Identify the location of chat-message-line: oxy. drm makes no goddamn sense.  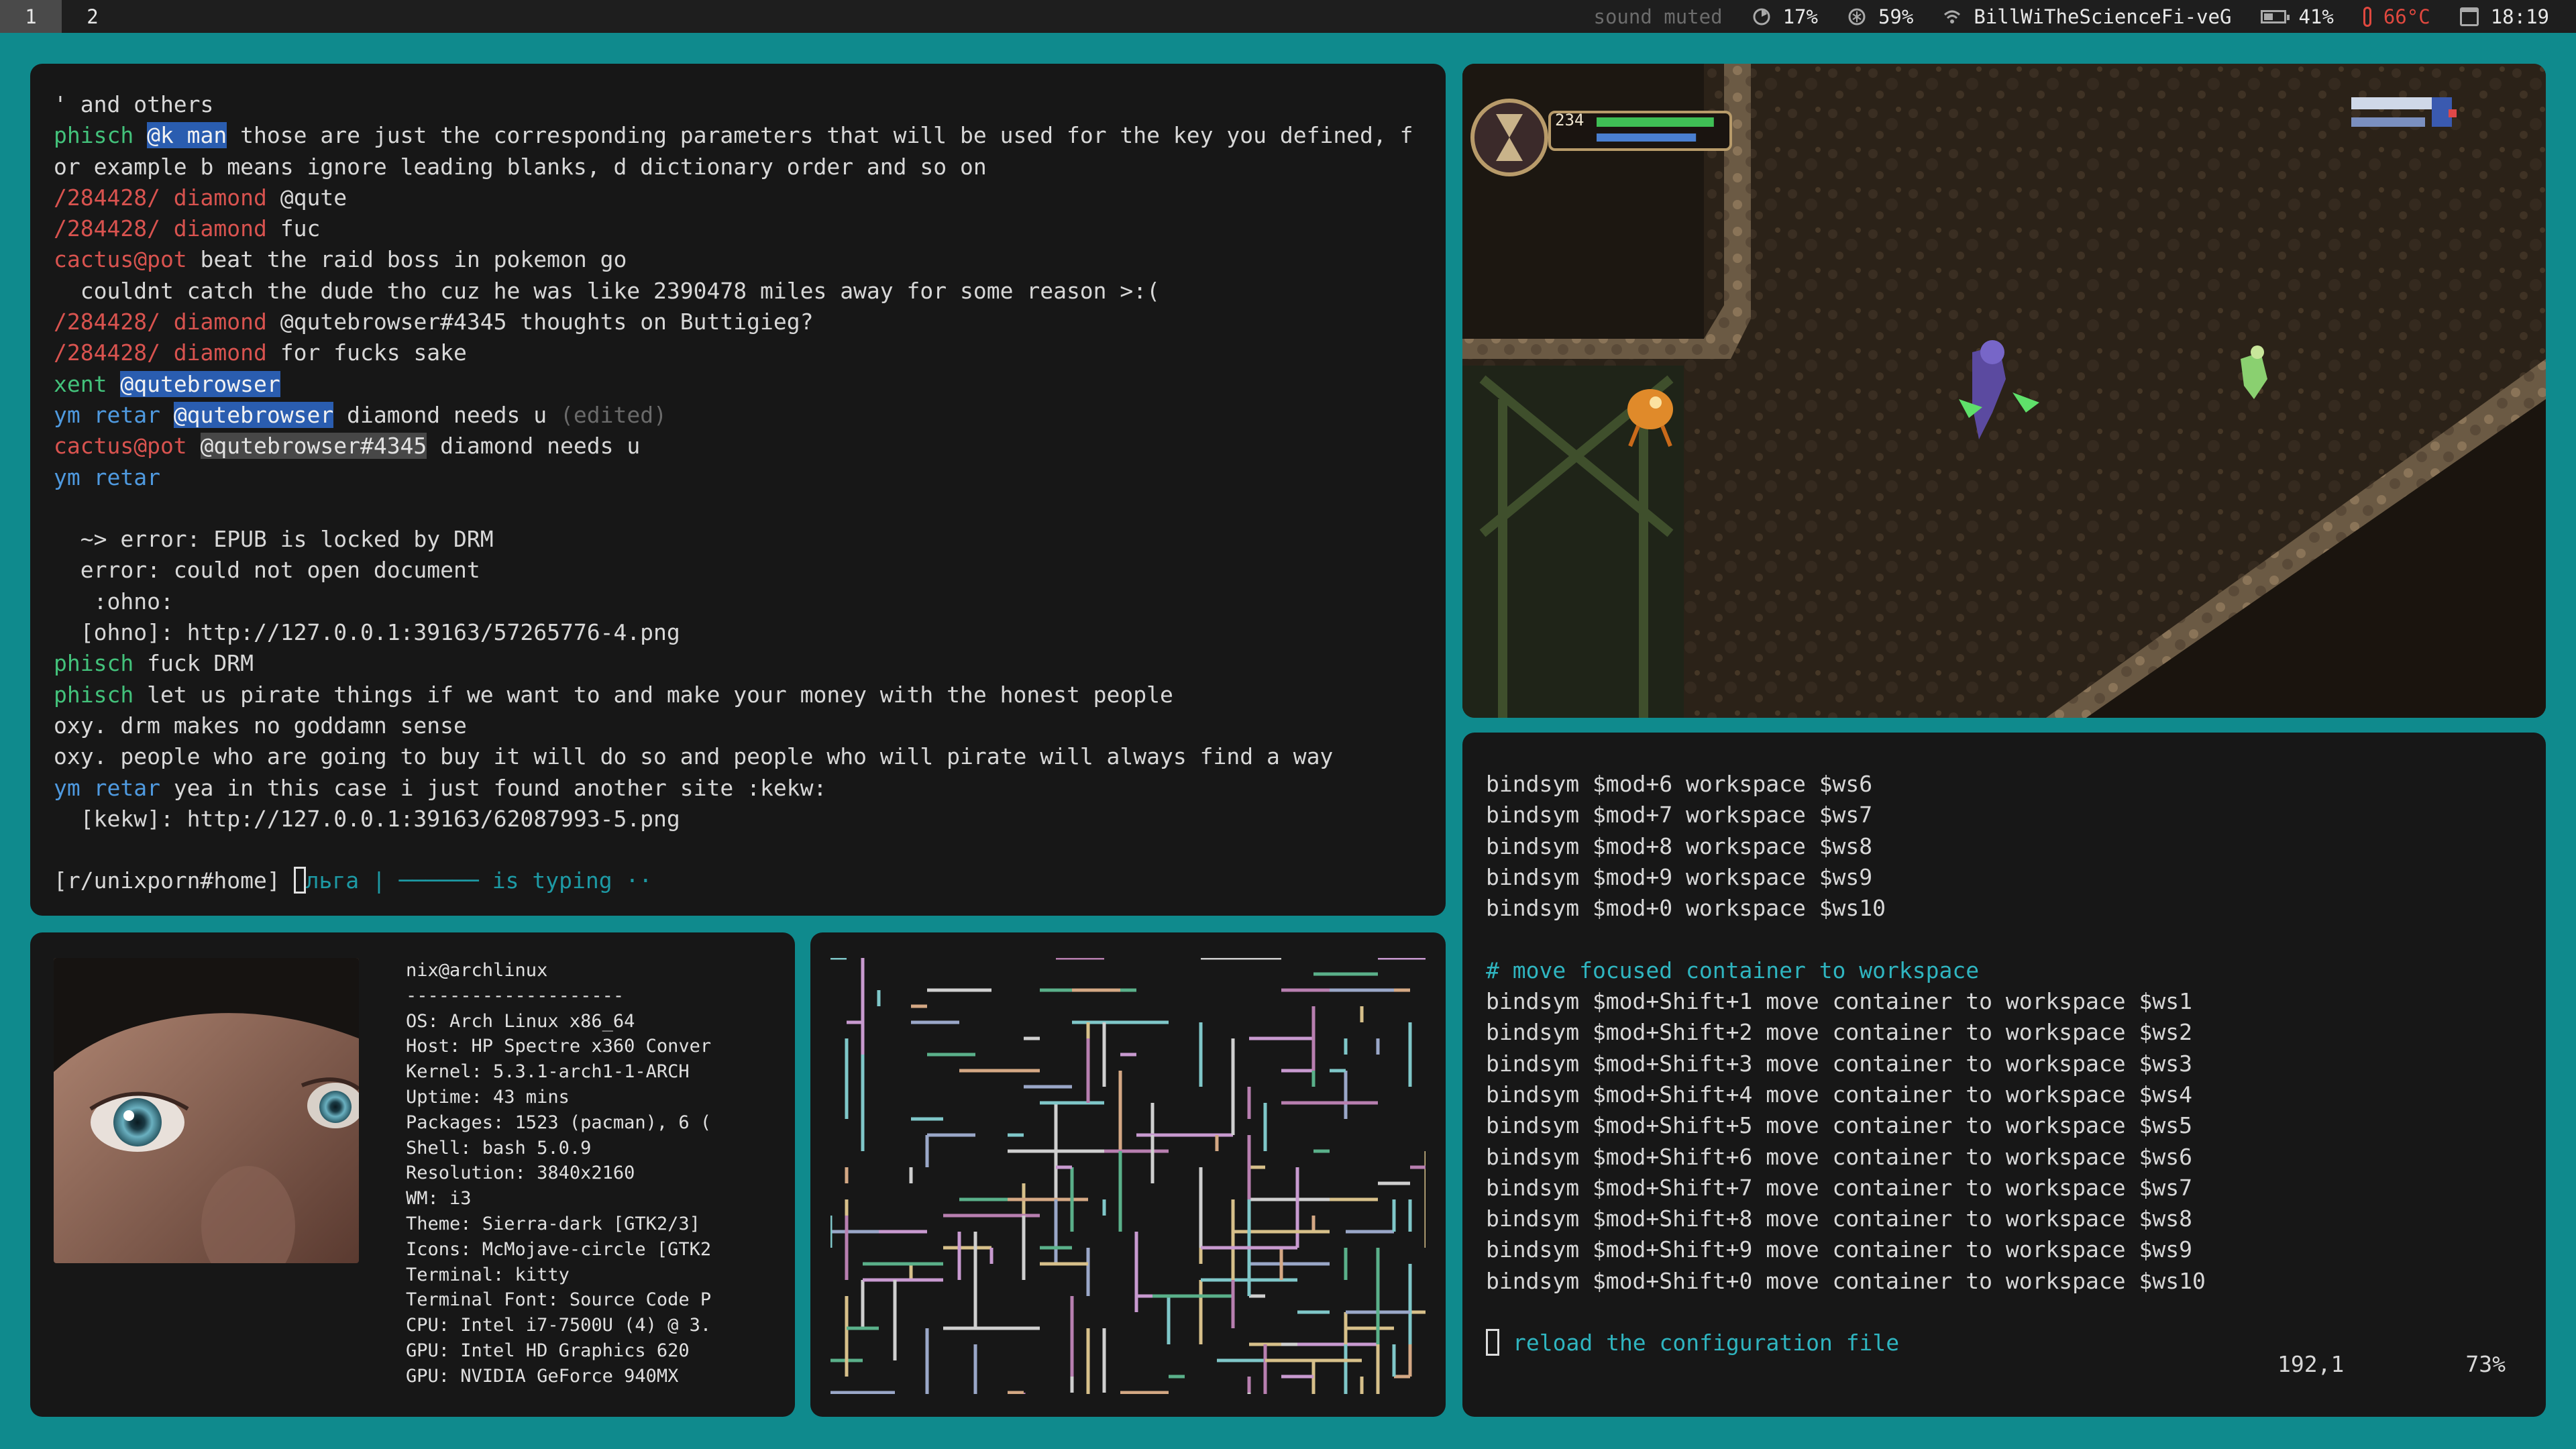
(738, 725).